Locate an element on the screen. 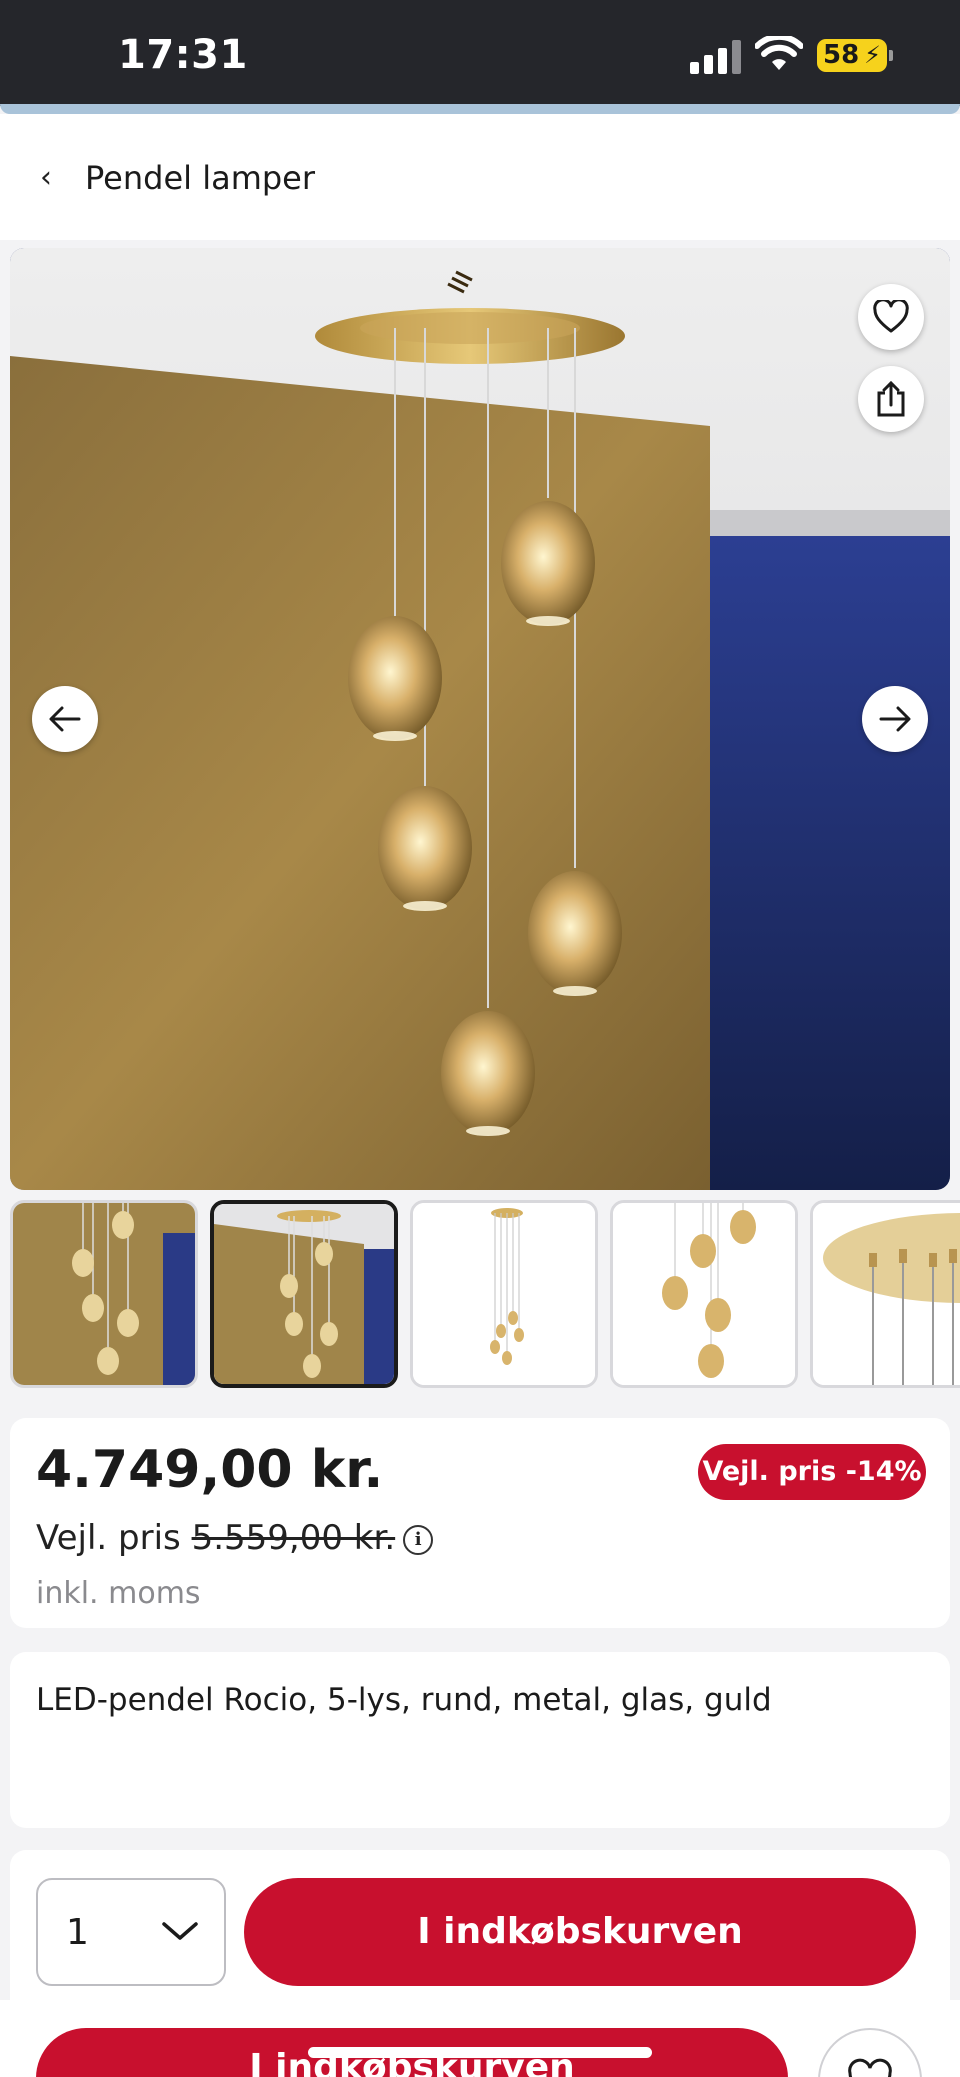 The height and width of the screenshot is (2077, 960). vat-note: inkl. moms is located at coordinates (118, 1593).